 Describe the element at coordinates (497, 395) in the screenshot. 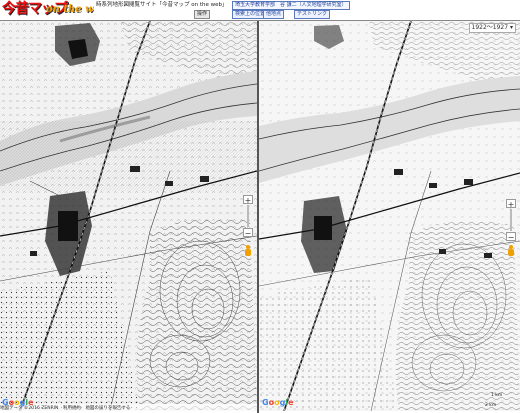

I see `scale-label-1km: 1 km` at that location.